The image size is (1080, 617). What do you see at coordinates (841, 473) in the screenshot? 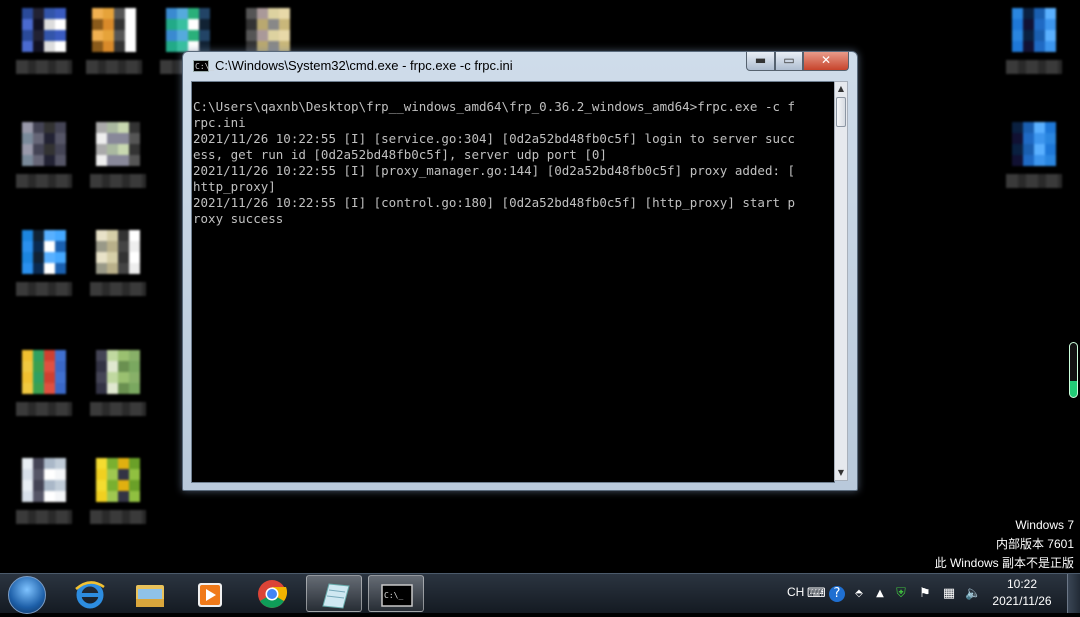
I see `scroll-down-arrow-icon: ▼` at bounding box center [841, 473].